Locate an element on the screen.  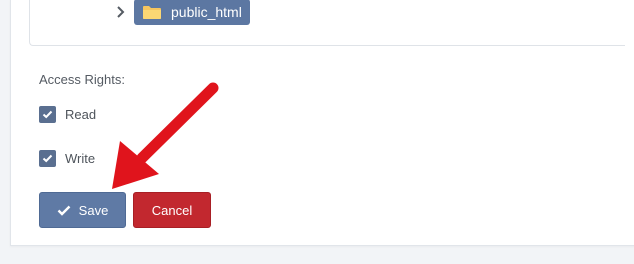
read-label: Read is located at coordinates (81, 114).